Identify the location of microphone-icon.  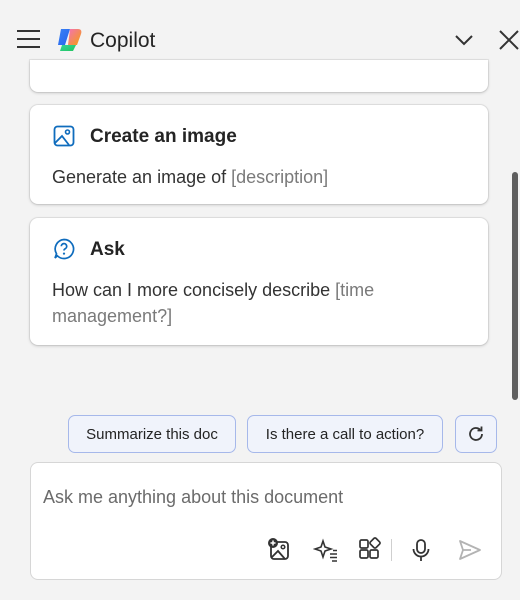
(421, 550).